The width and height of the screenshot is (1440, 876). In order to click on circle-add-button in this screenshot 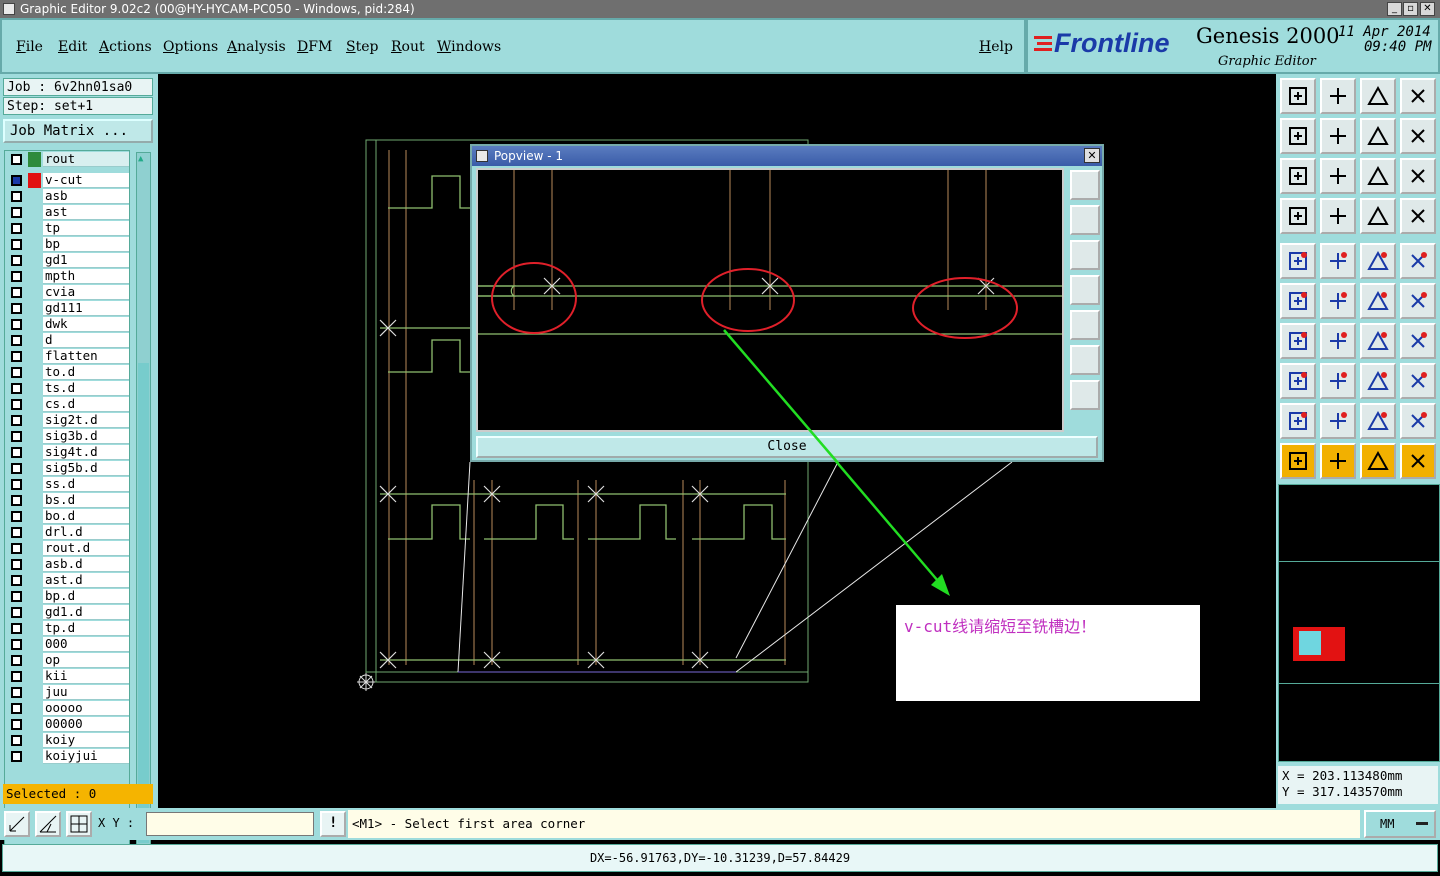, I will do `click(1418, 261)`.